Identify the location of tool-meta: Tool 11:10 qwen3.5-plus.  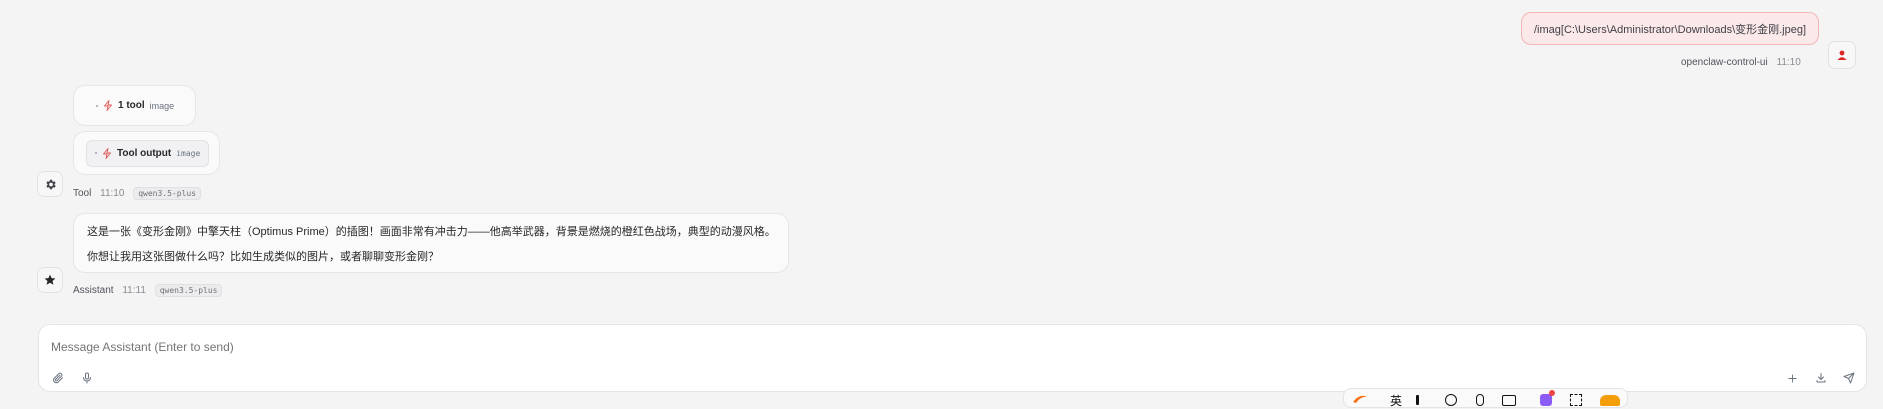
(137, 193).